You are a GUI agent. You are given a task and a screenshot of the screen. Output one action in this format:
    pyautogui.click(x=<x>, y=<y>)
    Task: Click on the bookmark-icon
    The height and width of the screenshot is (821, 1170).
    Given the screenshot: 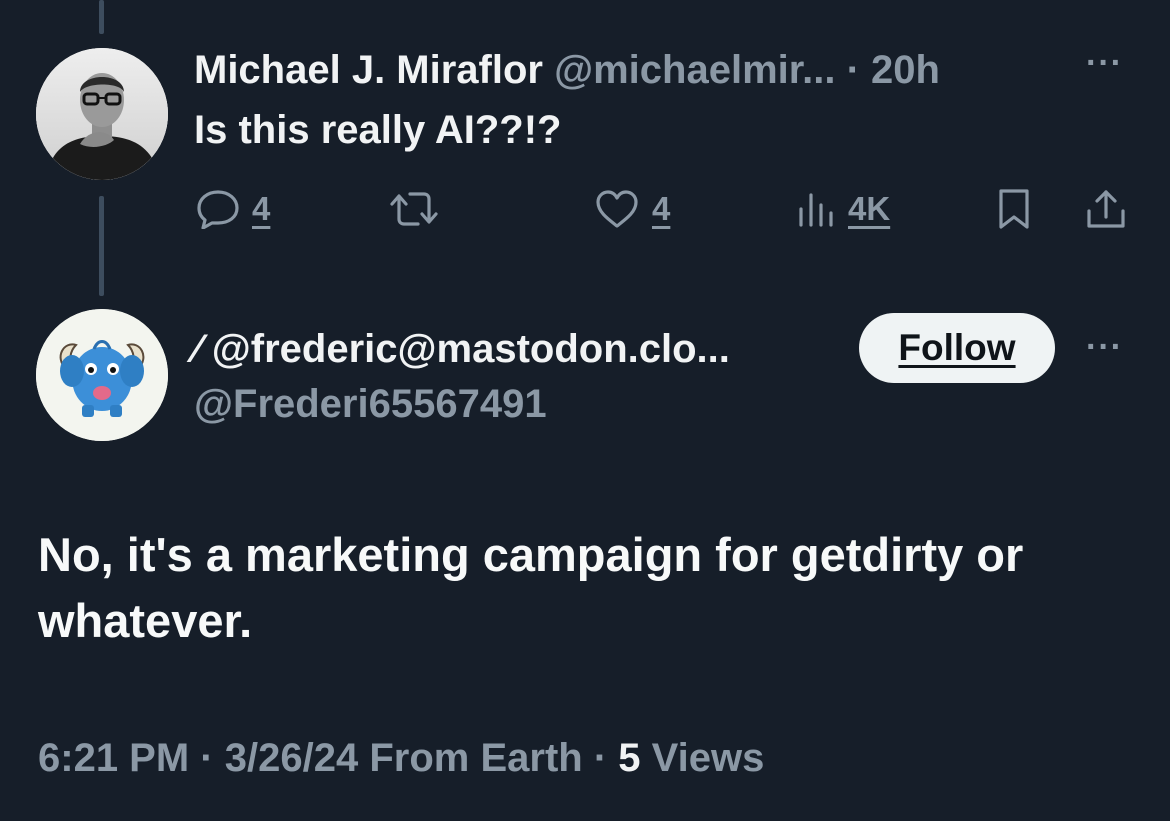 What is the action you would take?
    pyautogui.click(x=1014, y=209)
    